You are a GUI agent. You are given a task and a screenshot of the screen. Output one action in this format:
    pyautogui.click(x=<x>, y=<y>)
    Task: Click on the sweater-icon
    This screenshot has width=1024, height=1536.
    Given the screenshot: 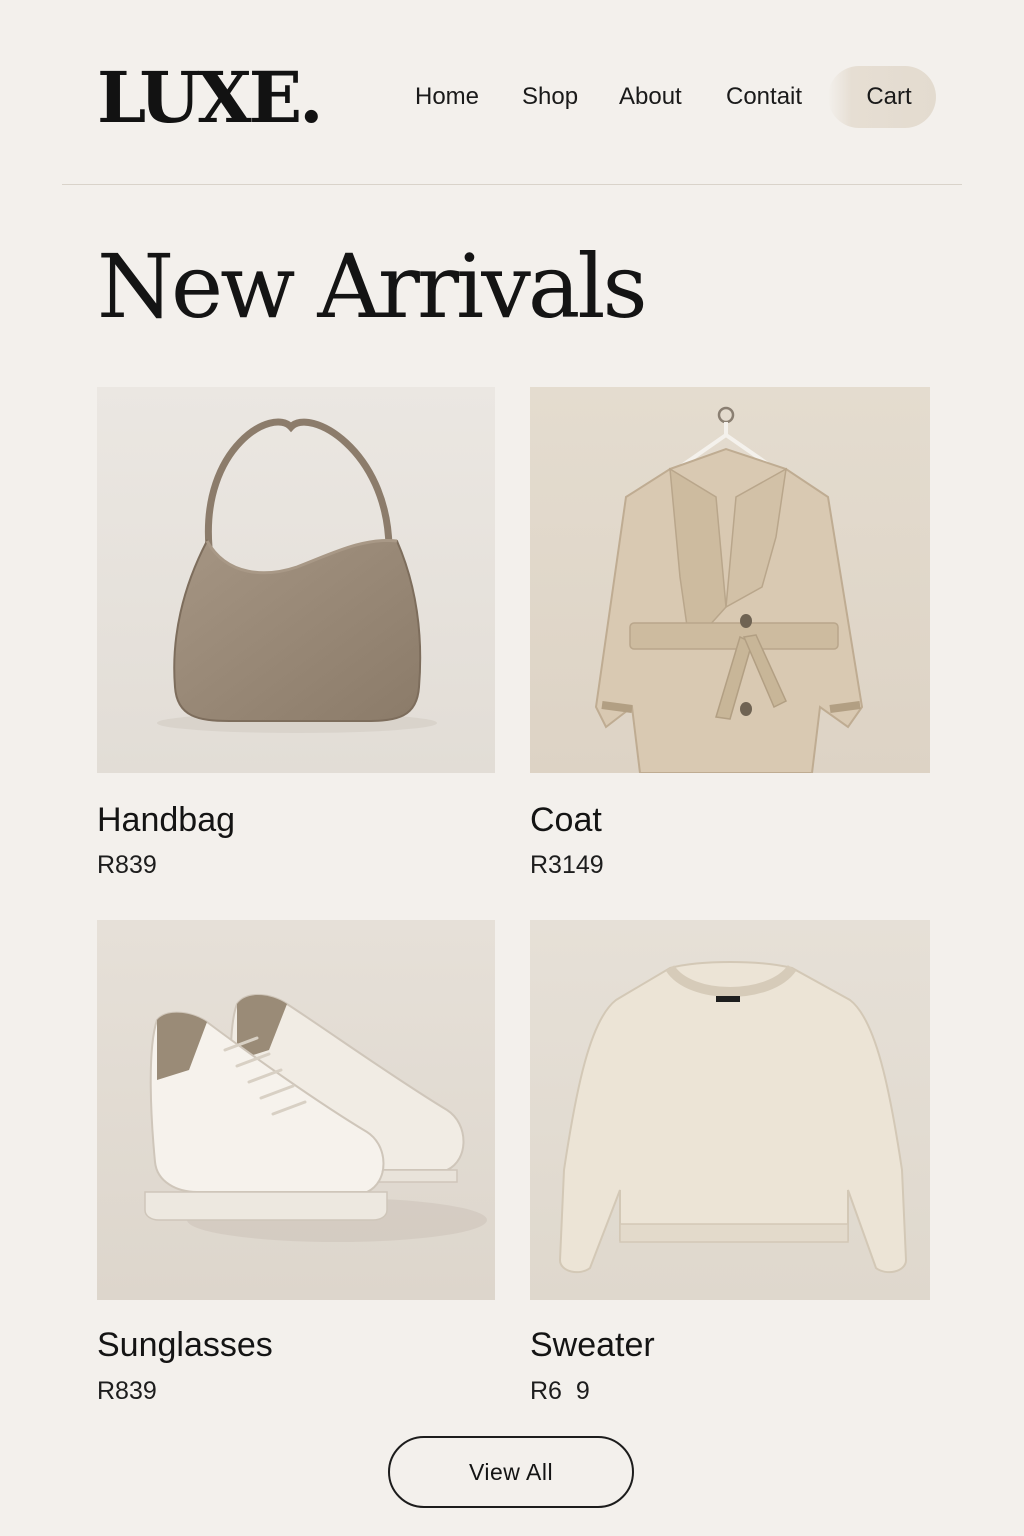 What is the action you would take?
    pyautogui.click(x=730, y=1110)
    